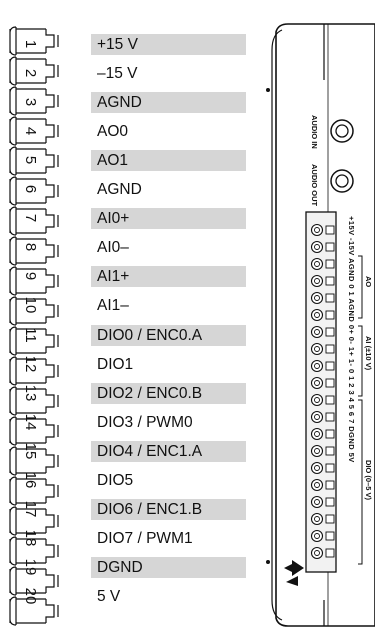 This screenshot has width=375, height=635. What do you see at coordinates (117, 74) in the screenshot?
I see `pin-signal-label: –15 V` at bounding box center [117, 74].